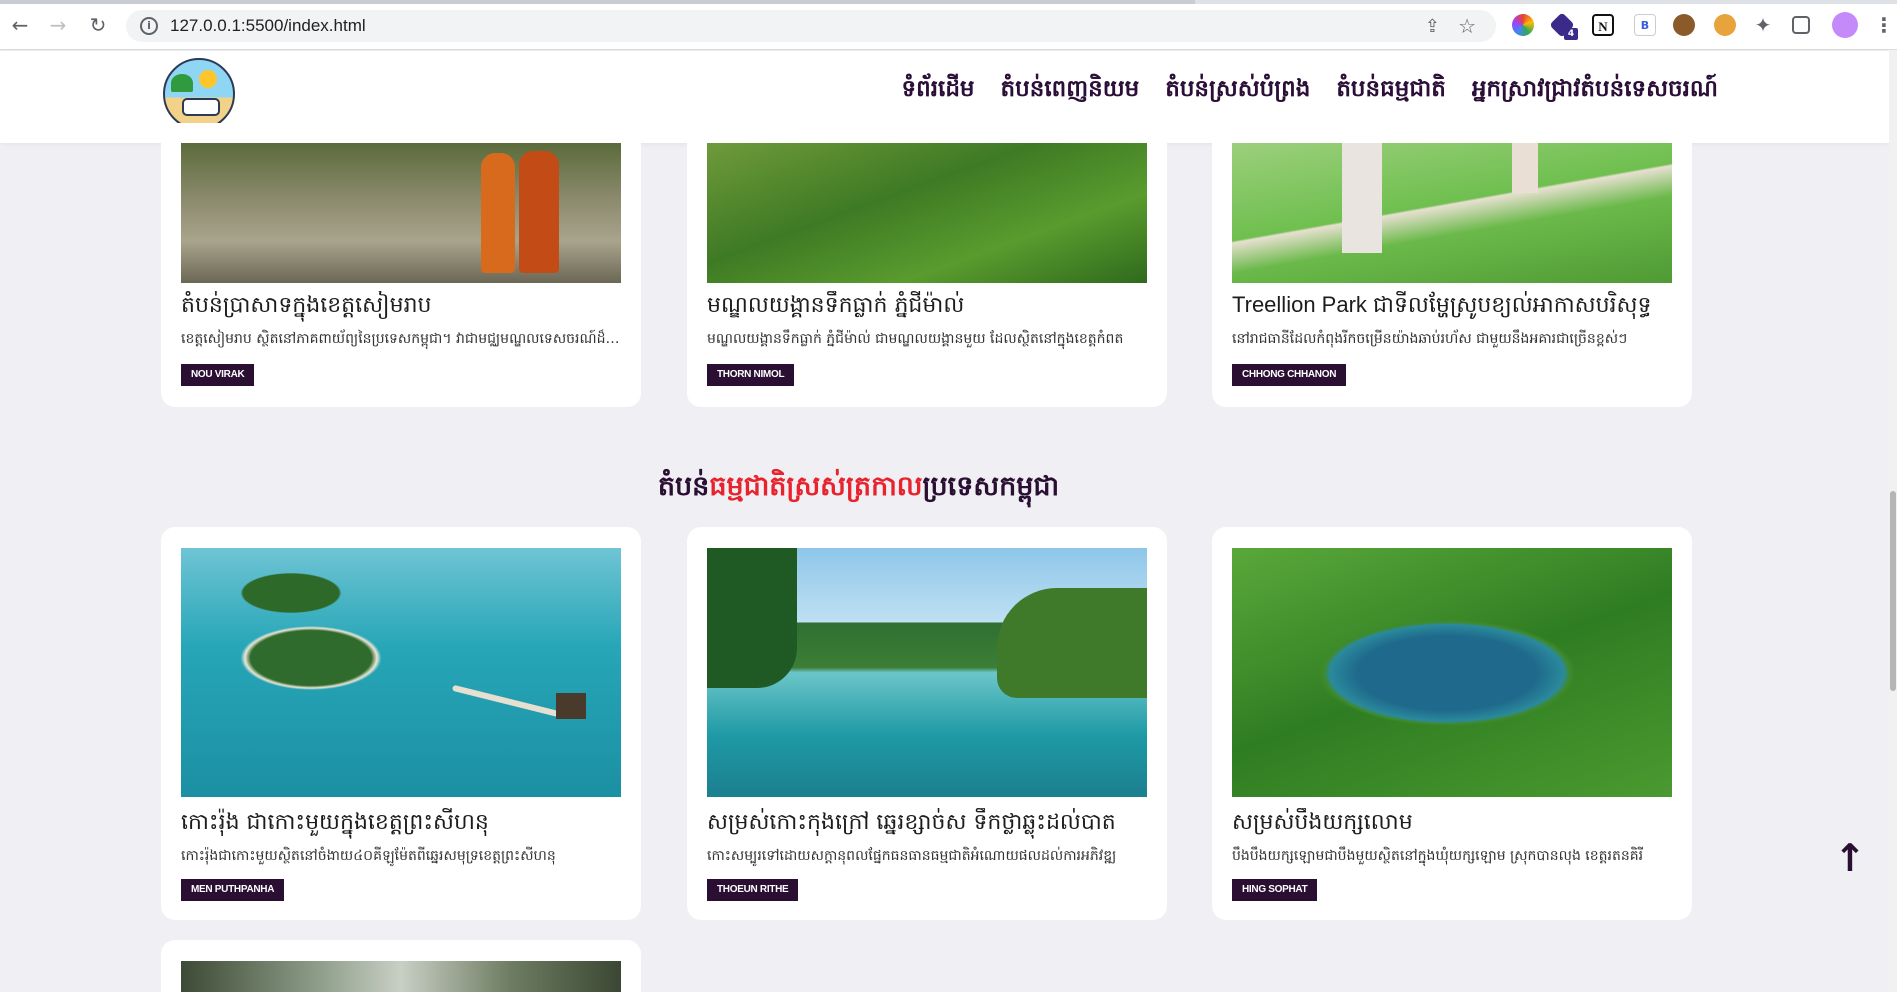 Image resolution: width=1897 pixels, height=992 pixels. I want to click on scroll-to-top-icon: ↑, so click(1850, 858).